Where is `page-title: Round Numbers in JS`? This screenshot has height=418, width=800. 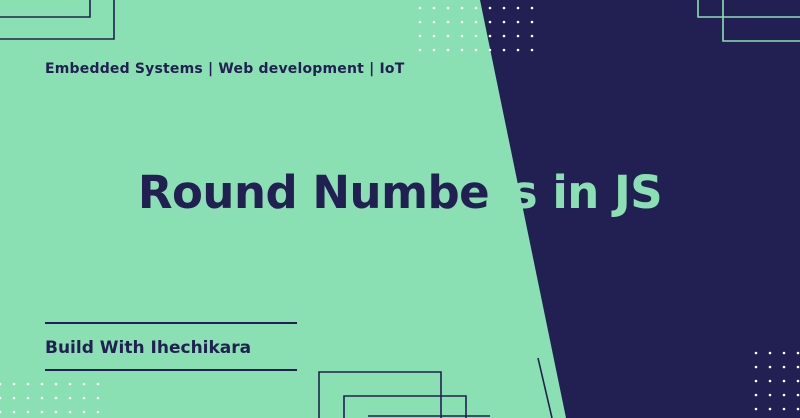 page-title: Round Numbers in JS is located at coordinates (400, 192).